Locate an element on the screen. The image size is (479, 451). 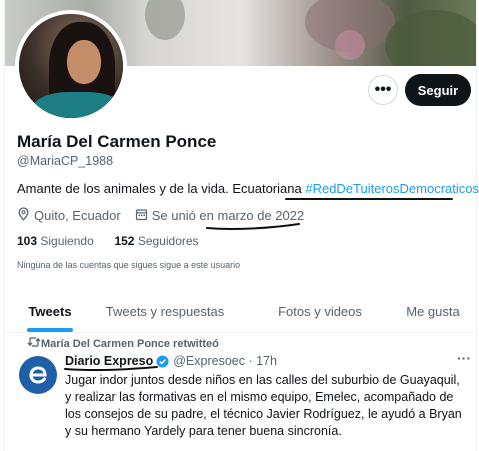
more-options-button: ••• is located at coordinates (383, 90).